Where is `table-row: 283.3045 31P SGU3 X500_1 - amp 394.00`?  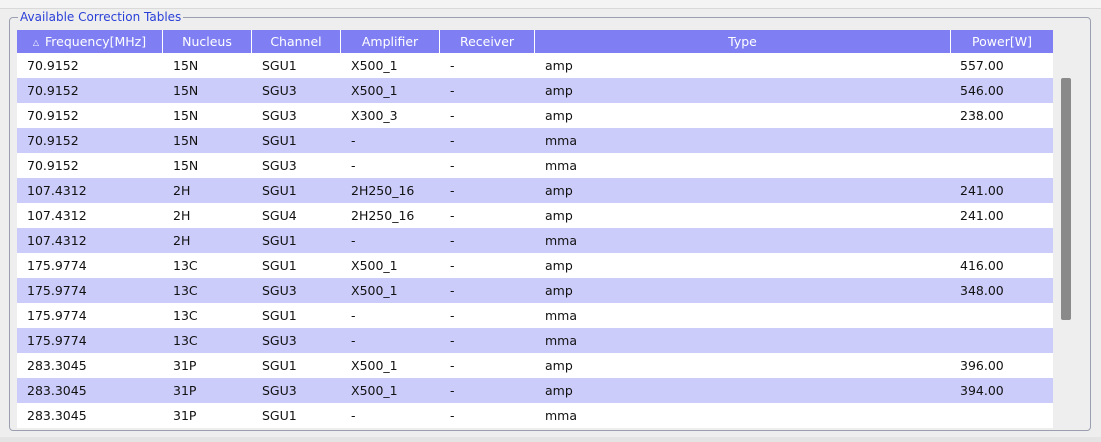
table-row: 283.3045 31P SGU3 X500_1 - amp 394.00 is located at coordinates (535, 390).